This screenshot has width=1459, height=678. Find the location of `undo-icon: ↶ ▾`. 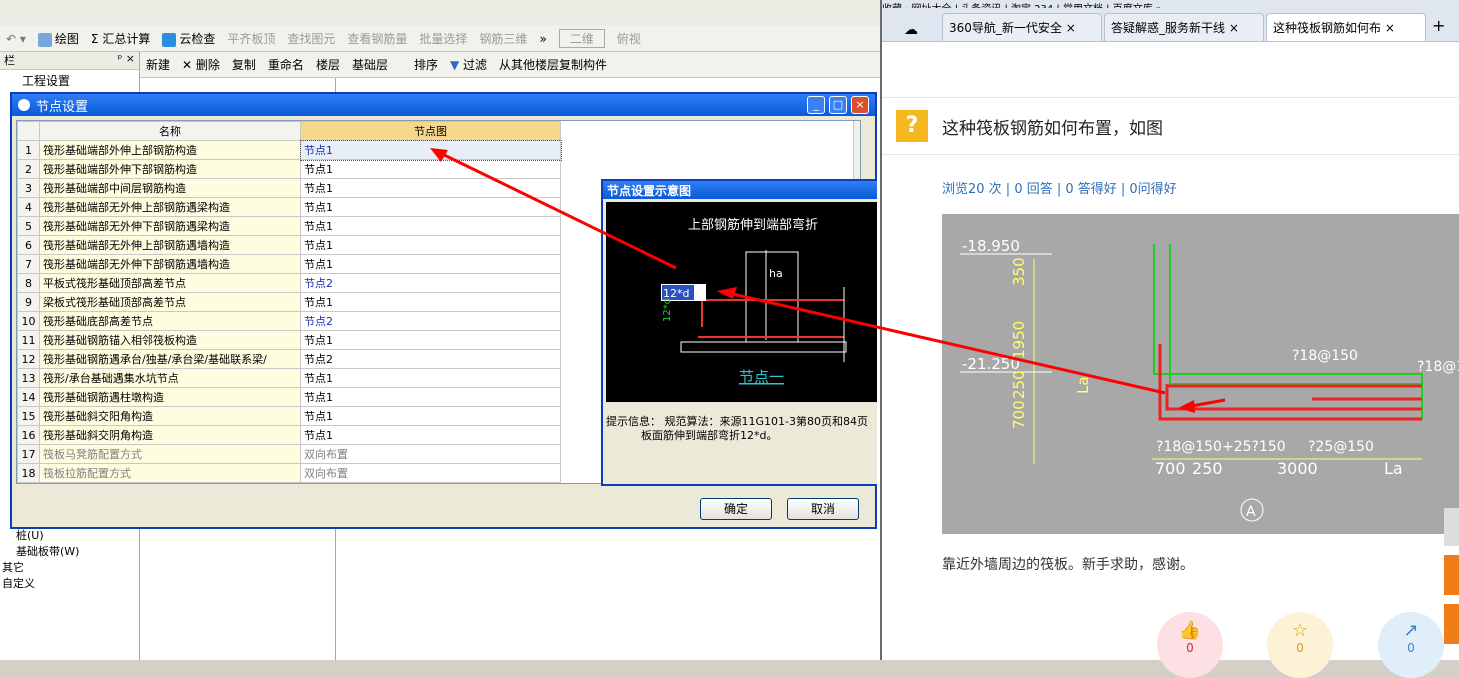

undo-icon: ↶ ▾ is located at coordinates (16, 39).